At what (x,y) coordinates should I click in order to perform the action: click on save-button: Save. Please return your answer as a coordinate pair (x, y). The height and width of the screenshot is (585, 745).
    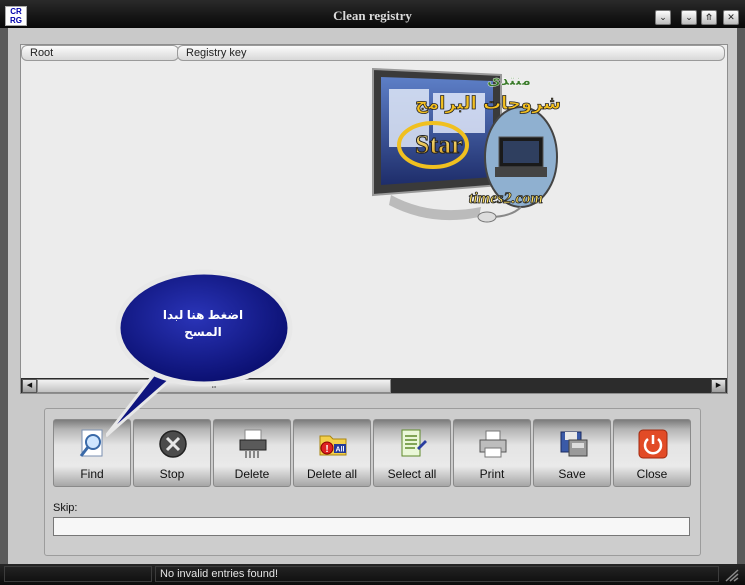
    Looking at the image, I should click on (572, 453).